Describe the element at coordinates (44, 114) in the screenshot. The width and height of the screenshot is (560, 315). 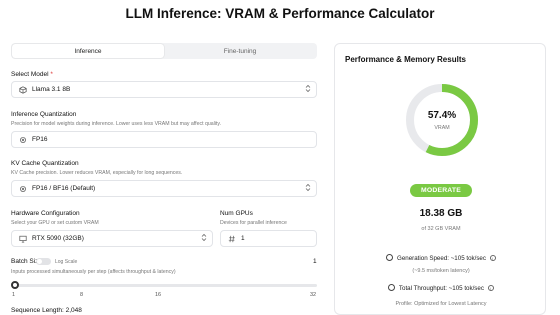
I see `quantization-label: Inference Quantization` at that location.